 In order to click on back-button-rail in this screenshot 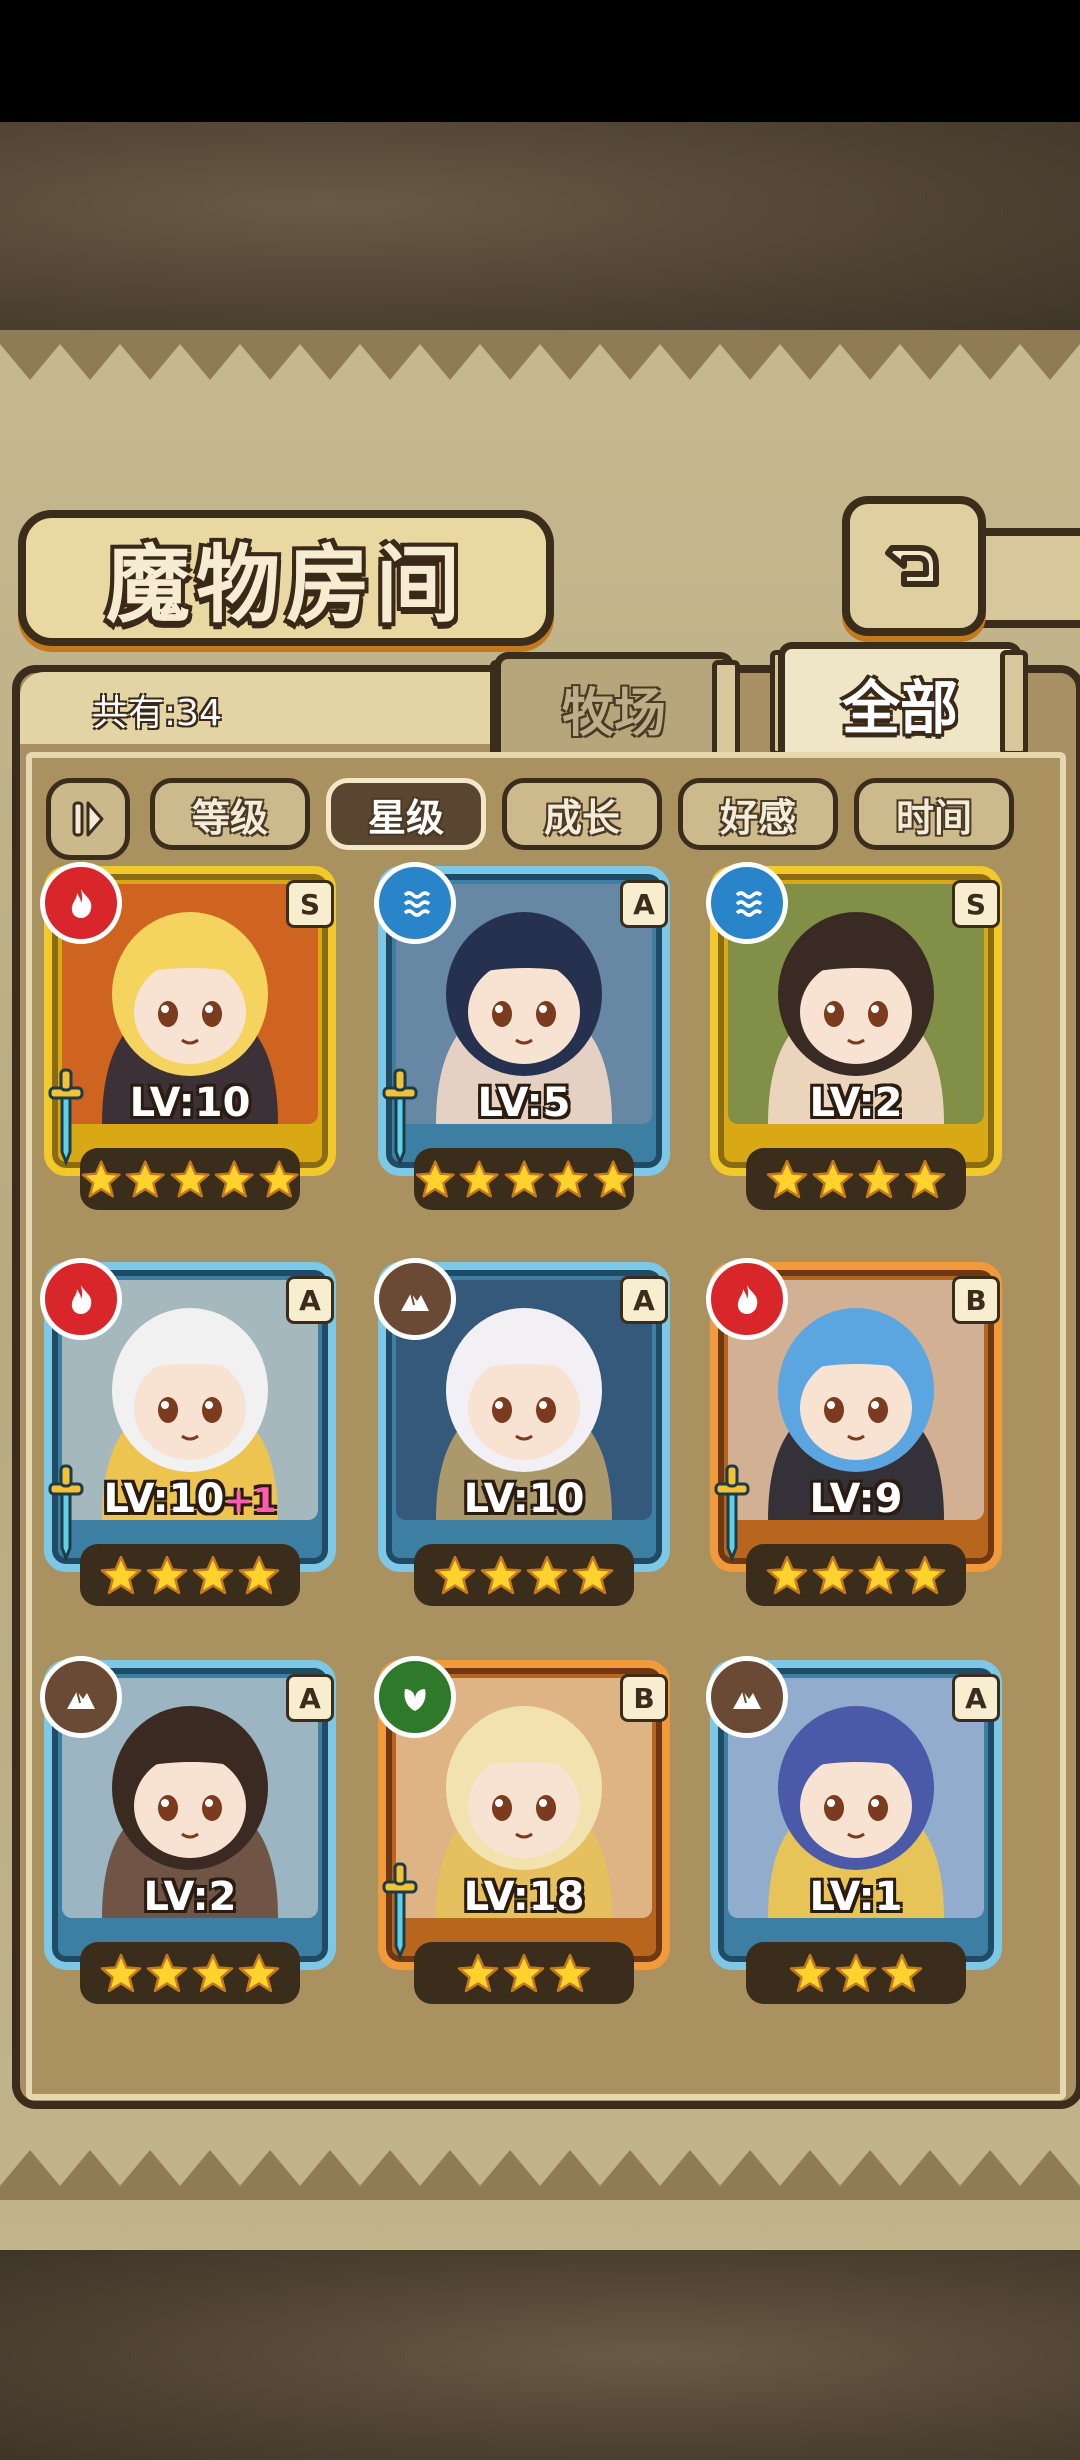, I will do `click(1025, 578)`.